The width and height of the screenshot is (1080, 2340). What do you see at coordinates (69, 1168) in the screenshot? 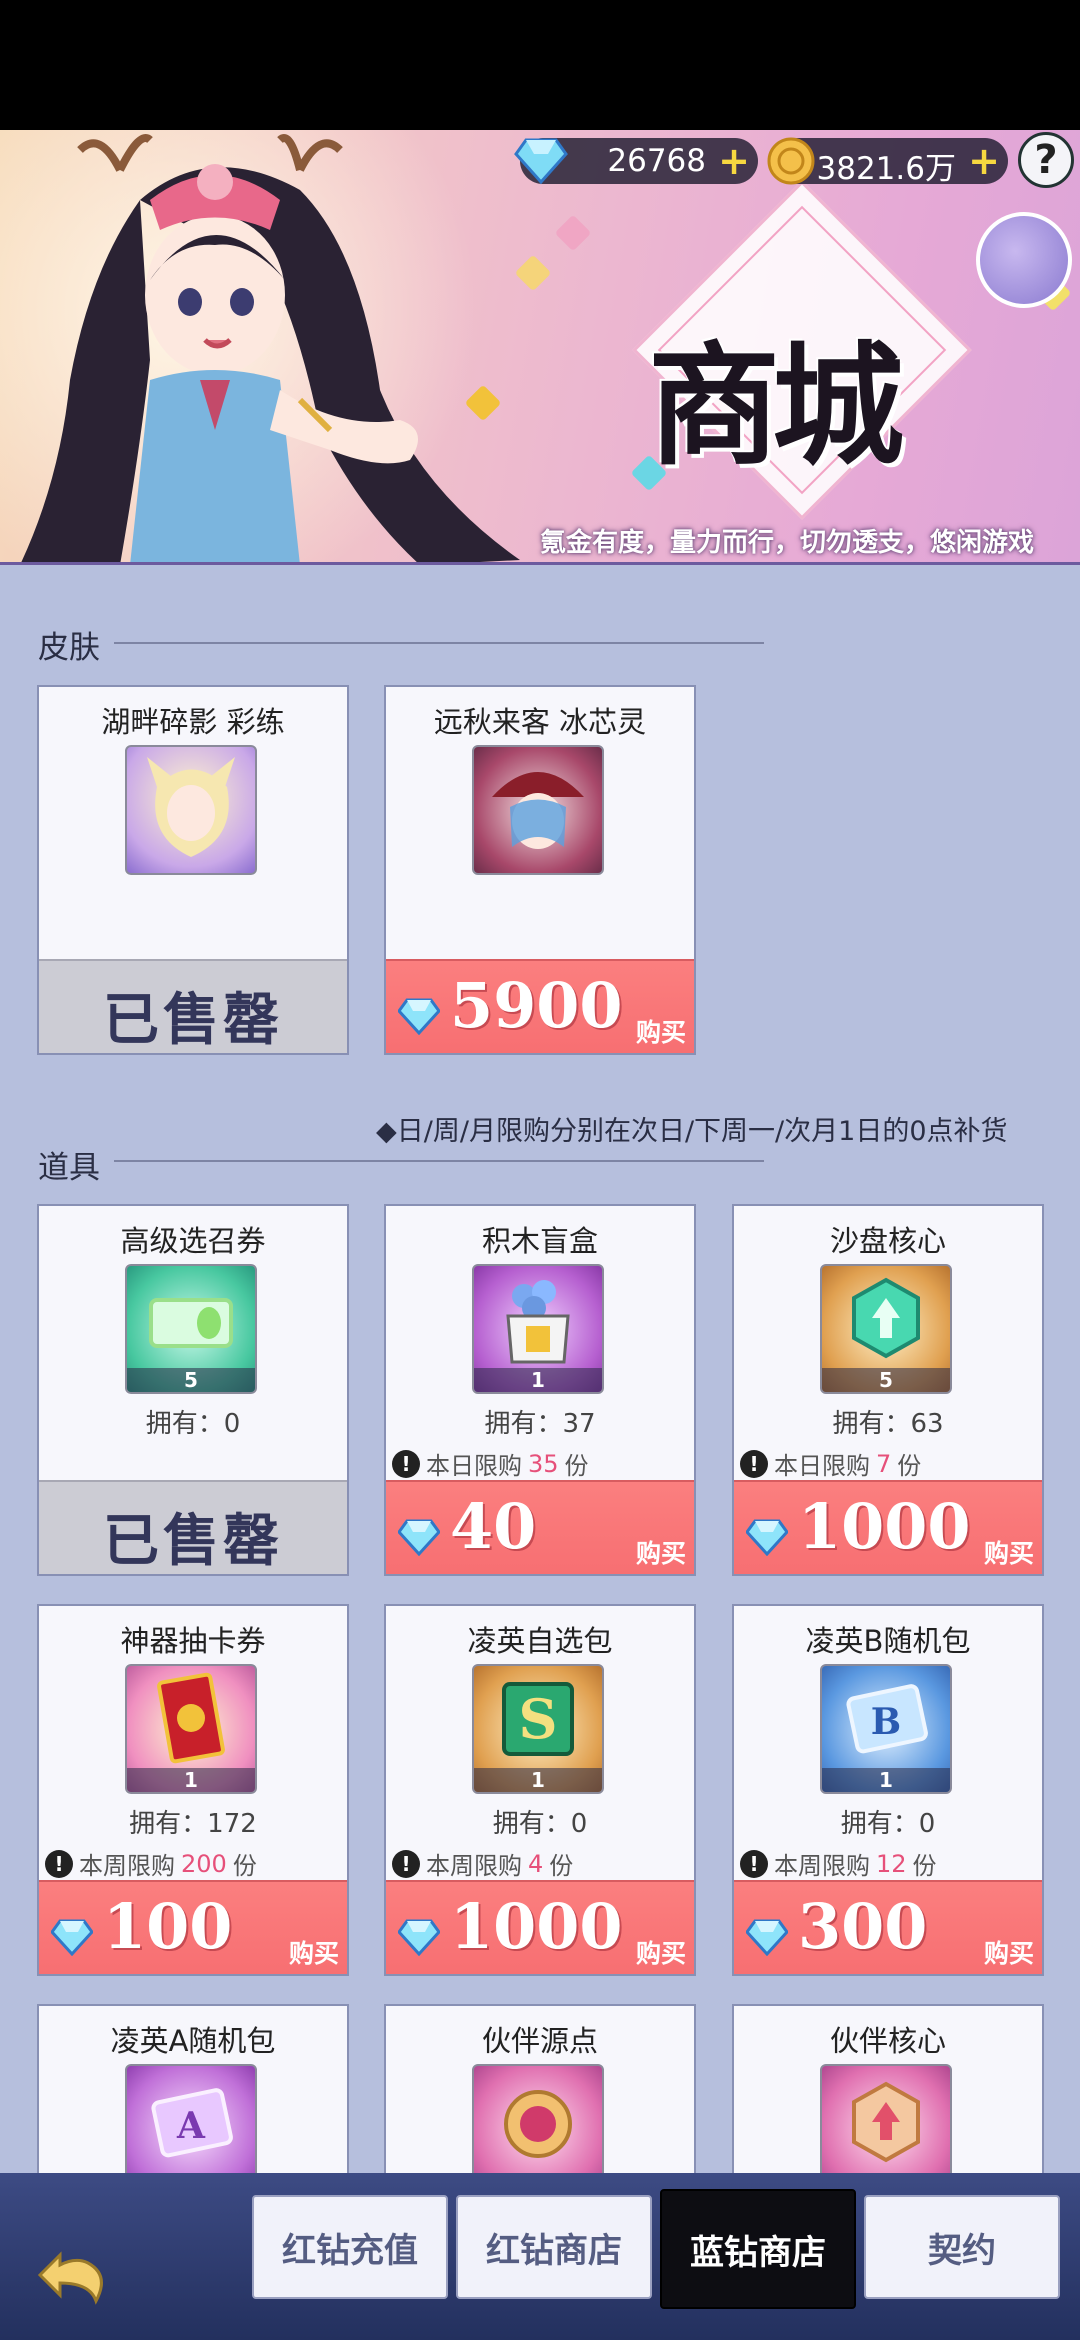
I see `section-heading-items: 道具` at bounding box center [69, 1168].